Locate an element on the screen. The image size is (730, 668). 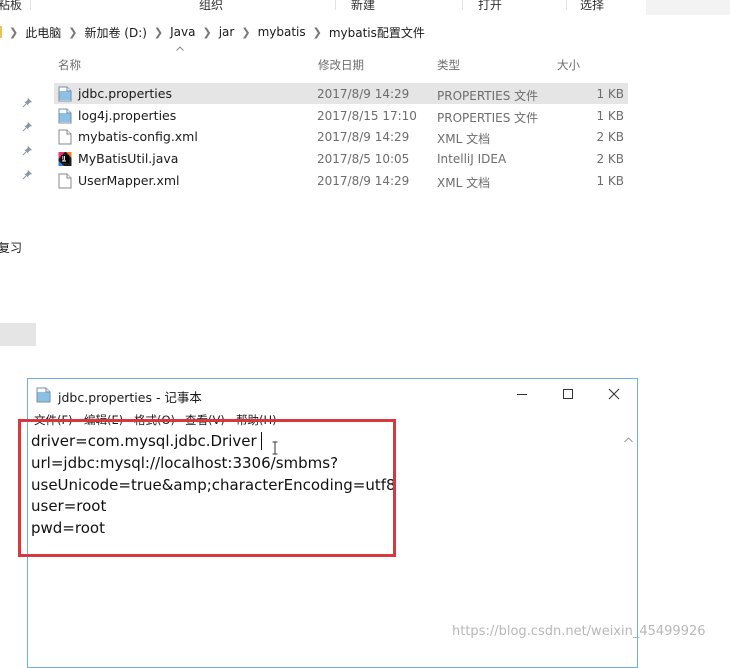
minimize-button is located at coordinates (522, 394).